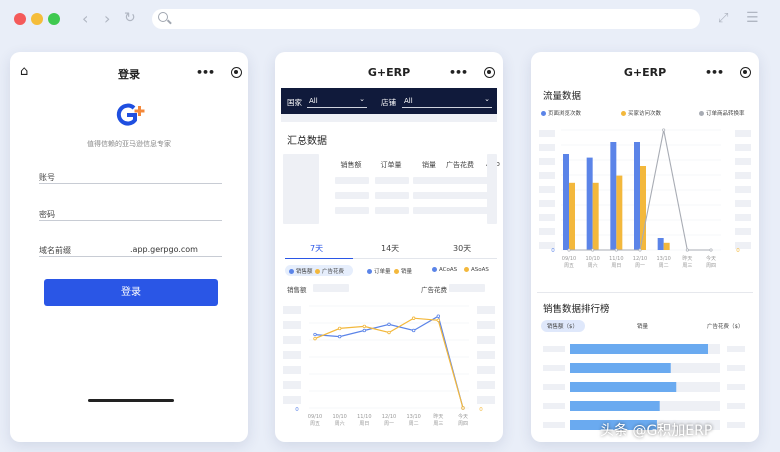 This screenshot has height=452, width=780. What do you see at coordinates (130, 18) in the screenshot?
I see `reload-icon: ↻` at bounding box center [130, 18].